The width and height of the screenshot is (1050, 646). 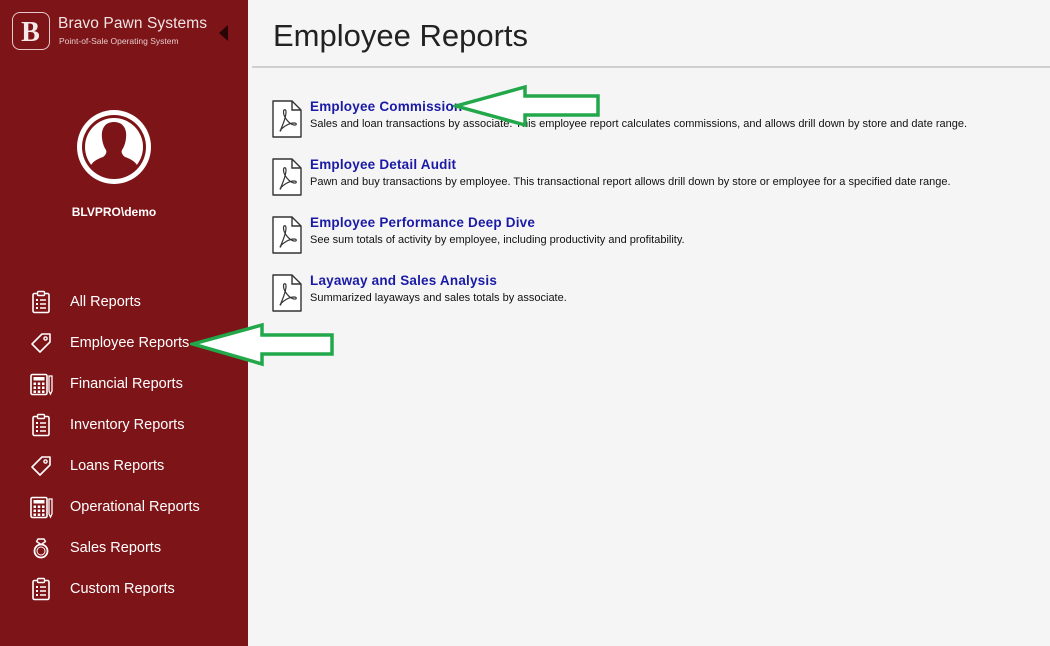 I want to click on sidebar-item-loans-reports: Loans Reports, so click(x=124, y=465).